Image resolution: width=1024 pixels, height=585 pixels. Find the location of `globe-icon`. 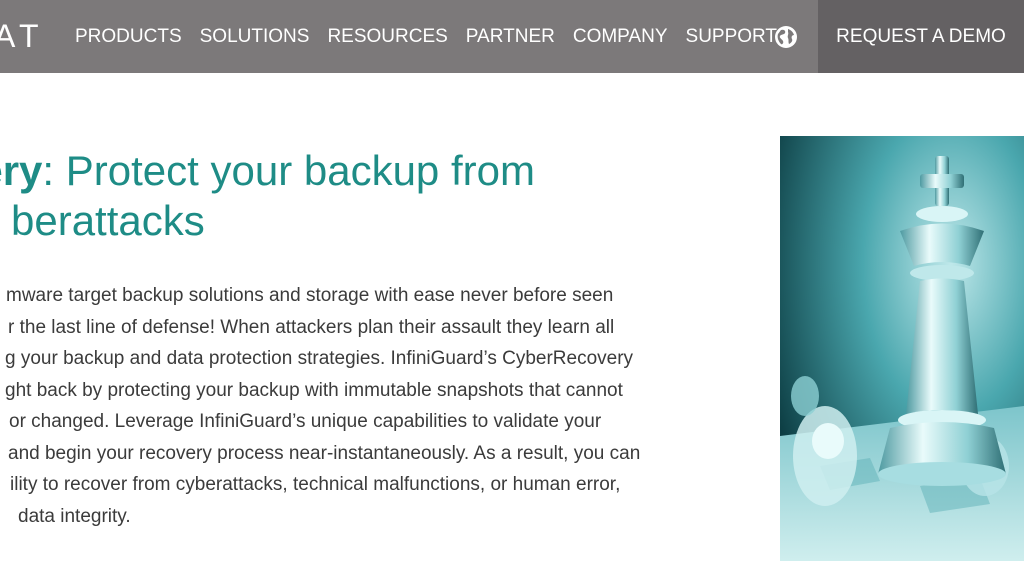

globe-icon is located at coordinates (786, 37).